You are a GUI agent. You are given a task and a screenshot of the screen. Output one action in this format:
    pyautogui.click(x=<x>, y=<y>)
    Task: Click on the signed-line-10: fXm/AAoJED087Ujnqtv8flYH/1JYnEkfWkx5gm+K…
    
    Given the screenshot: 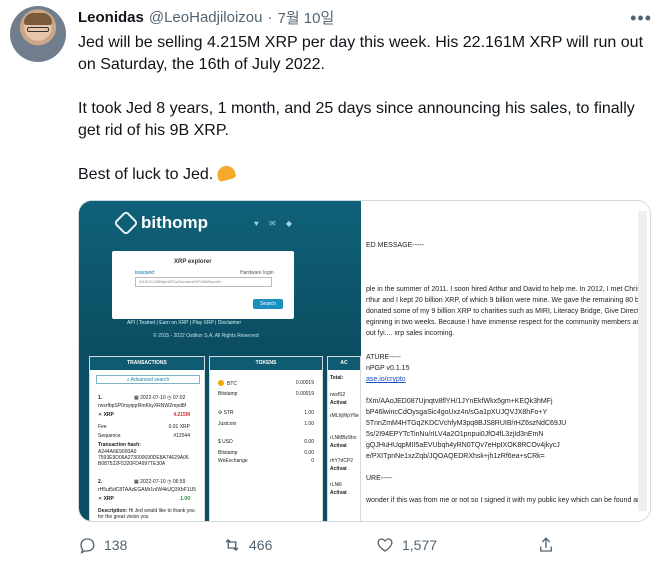 What is the action you would take?
    pyautogui.click(x=459, y=401)
    